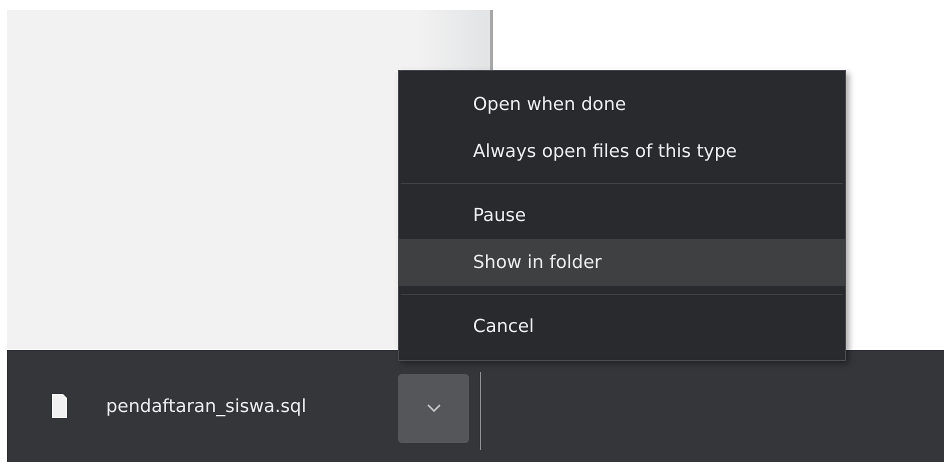 This screenshot has height=462, width=944. Describe the element at coordinates (622, 326) in the screenshot. I see `menu-item: Cancel` at that location.